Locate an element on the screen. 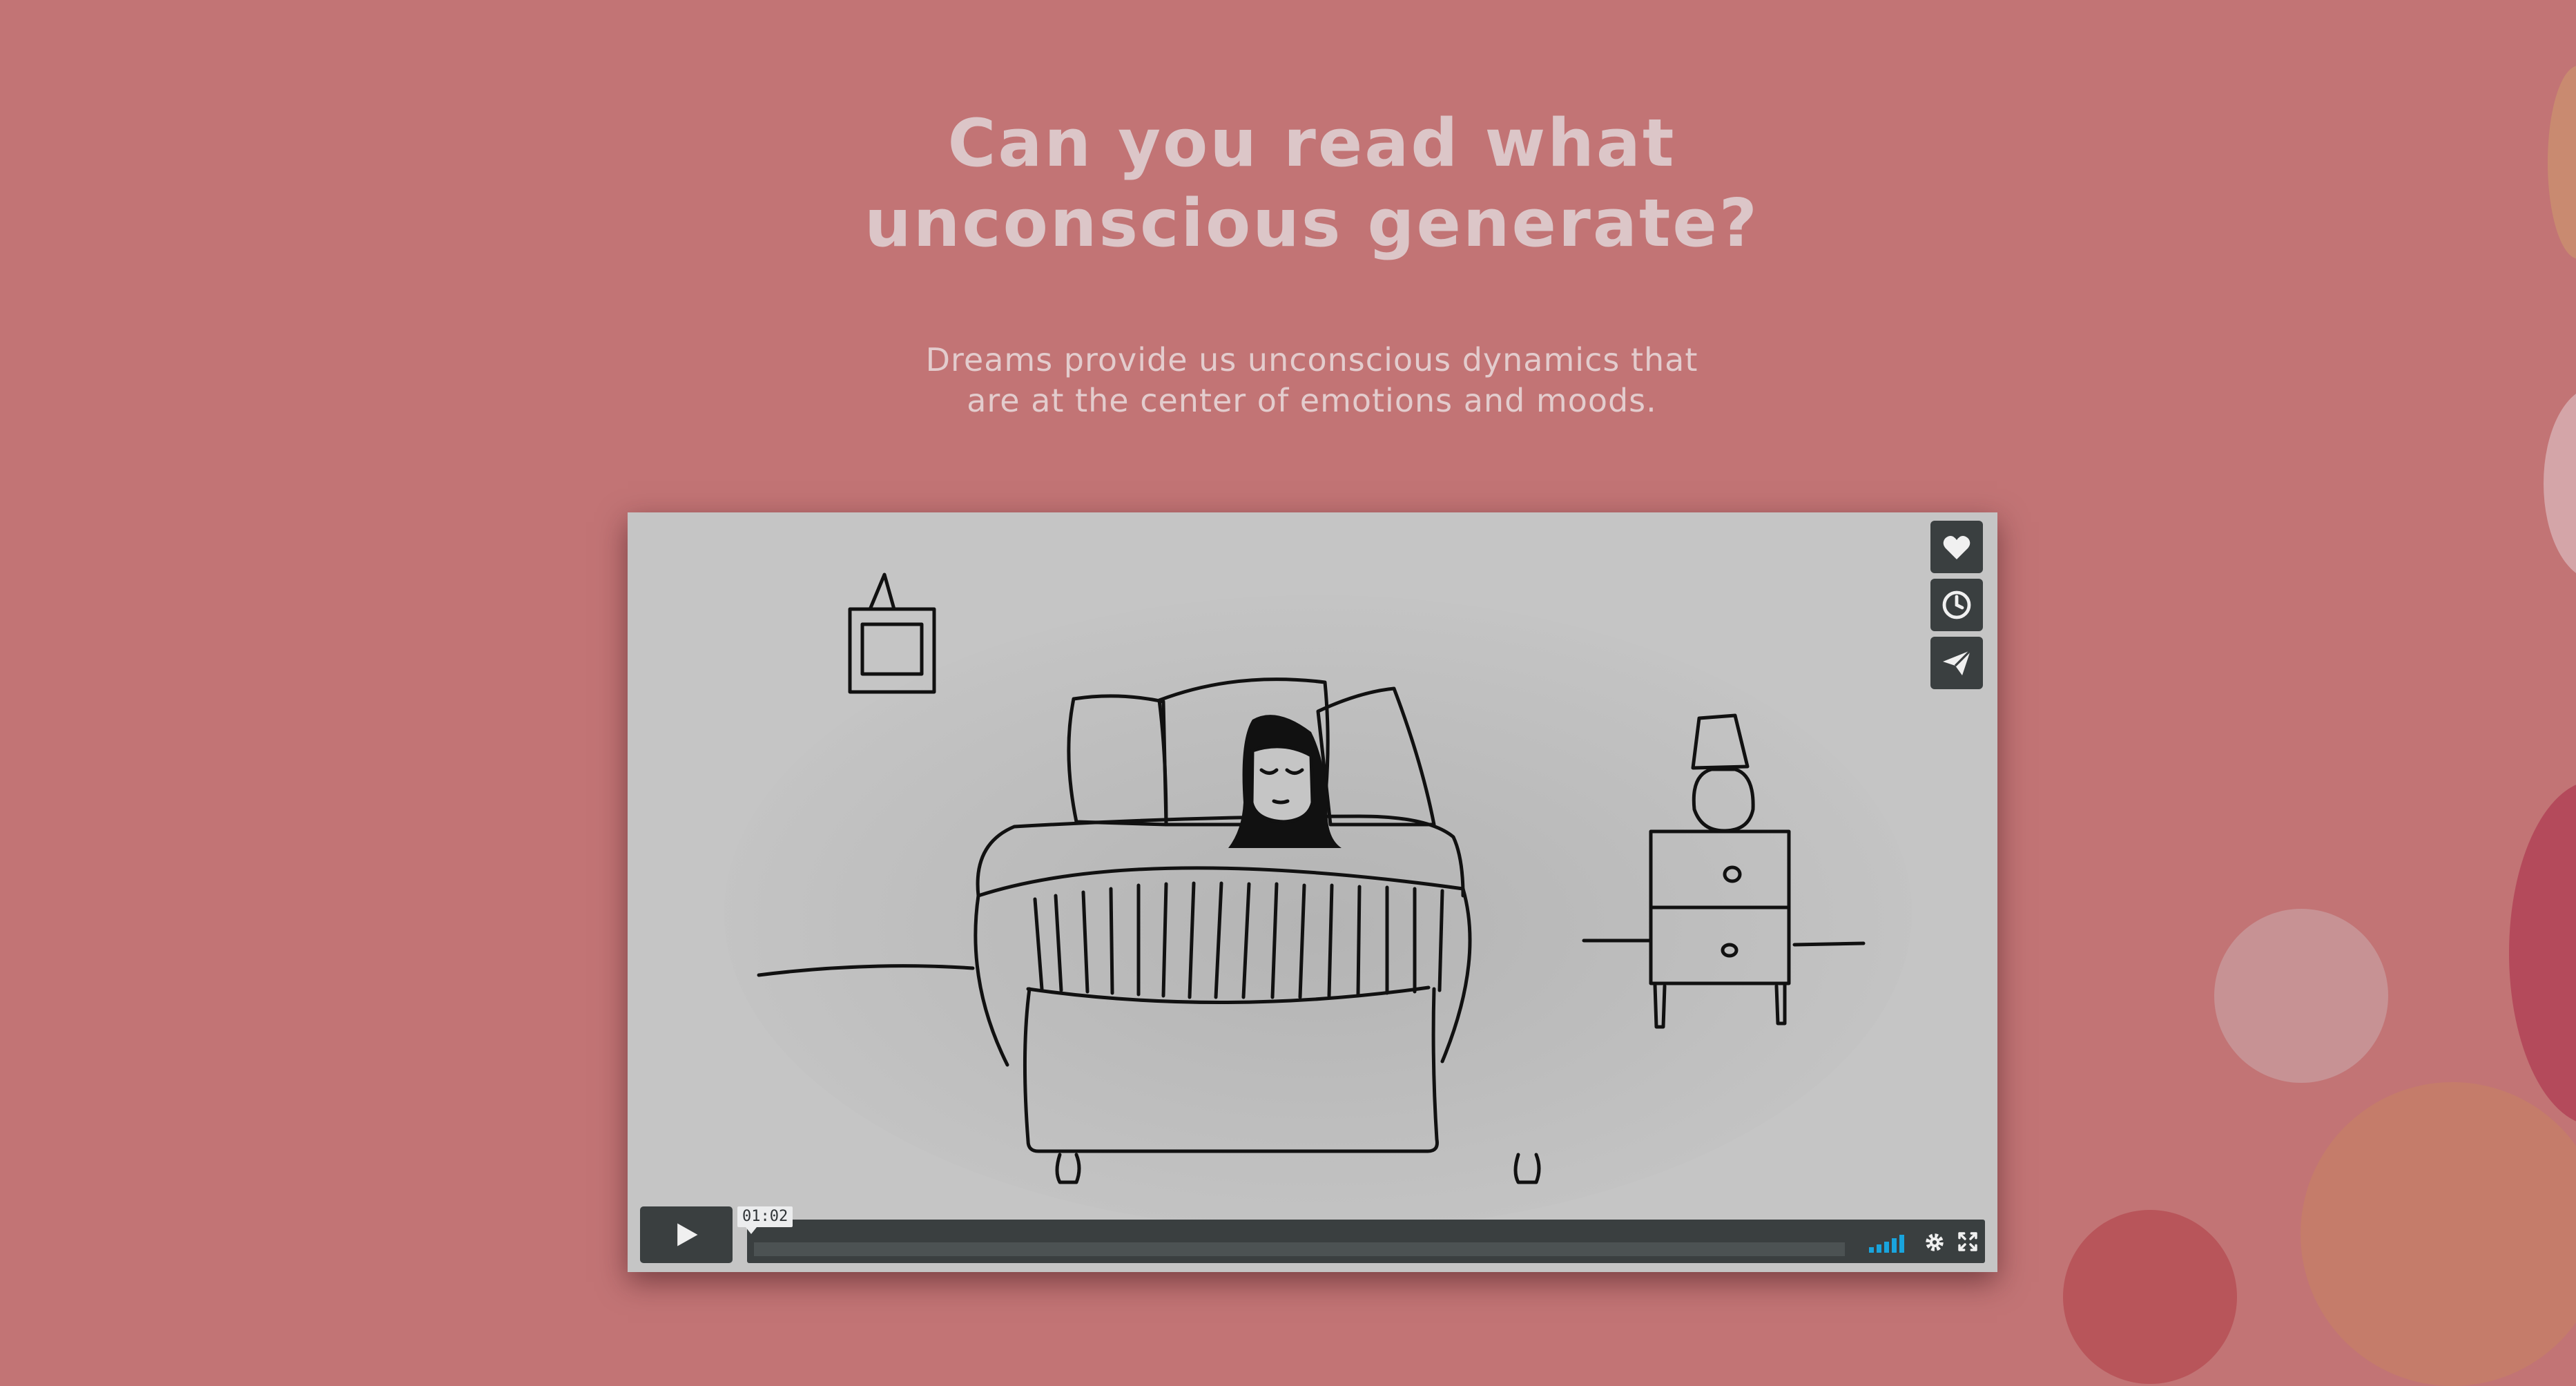 The height and width of the screenshot is (1386, 2576). current-time-tooltip: 01:02 is located at coordinates (765, 1220).